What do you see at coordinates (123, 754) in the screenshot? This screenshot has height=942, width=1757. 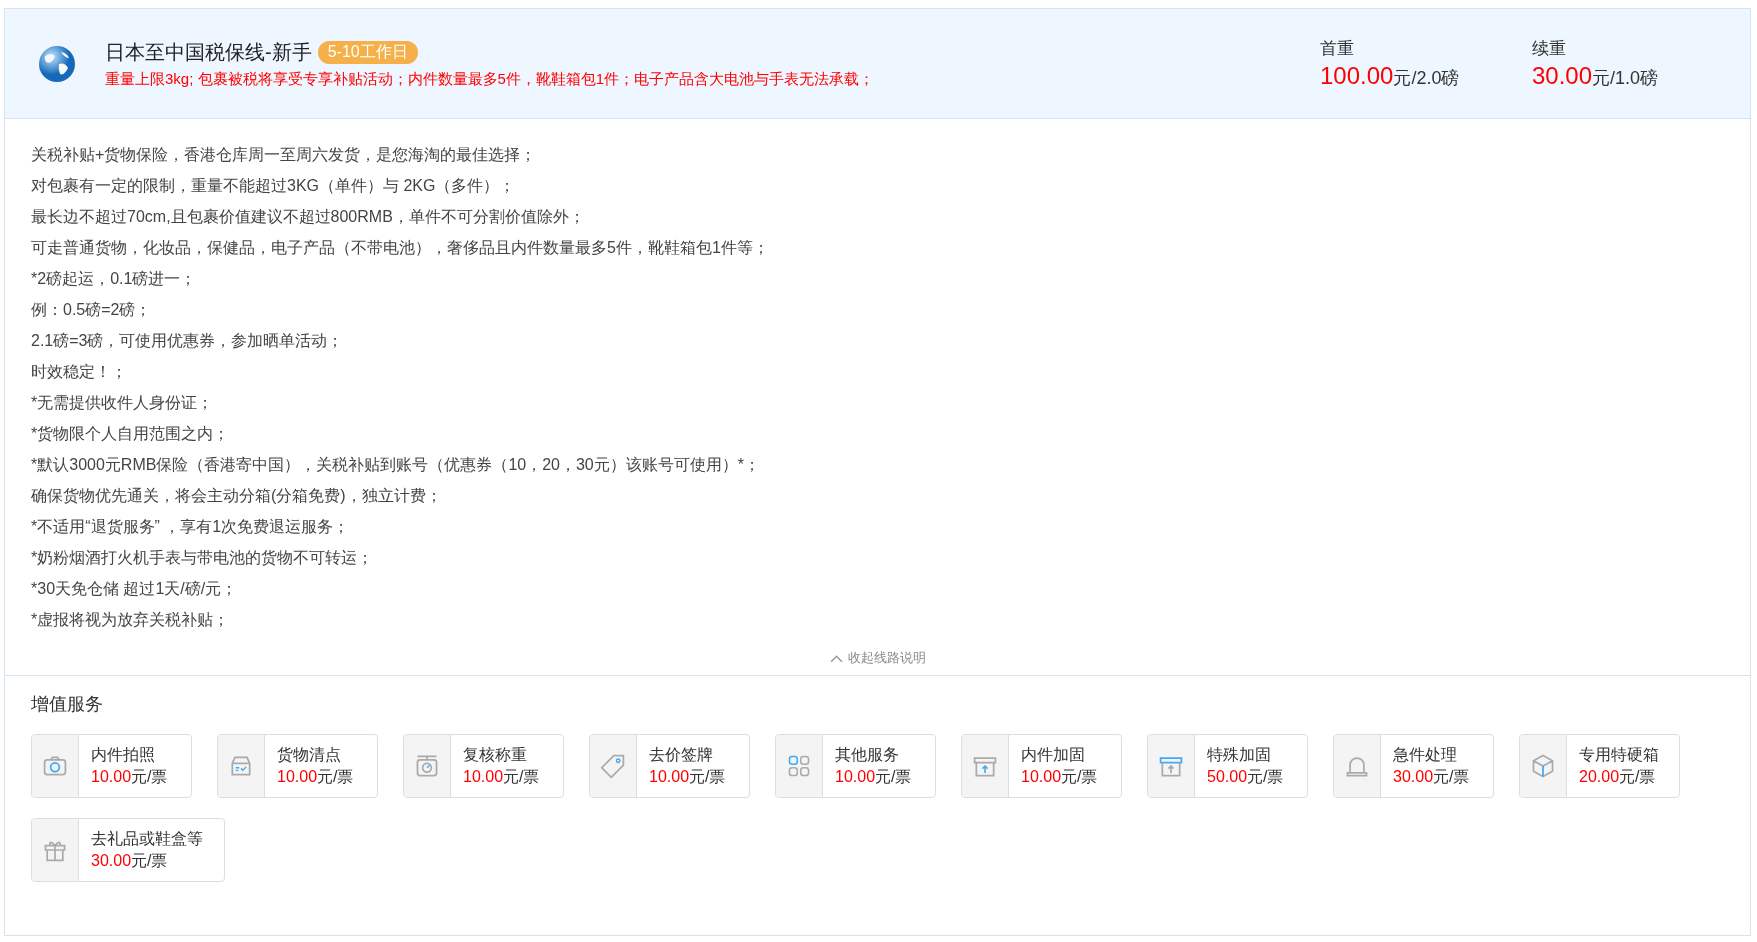 I see `service-name: 内件拍照` at bounding box center [123, 754].